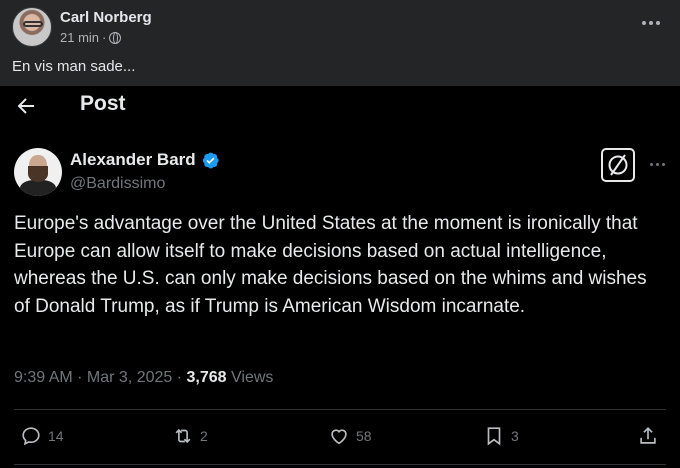  I want to click on share-button, so click(648, 436).